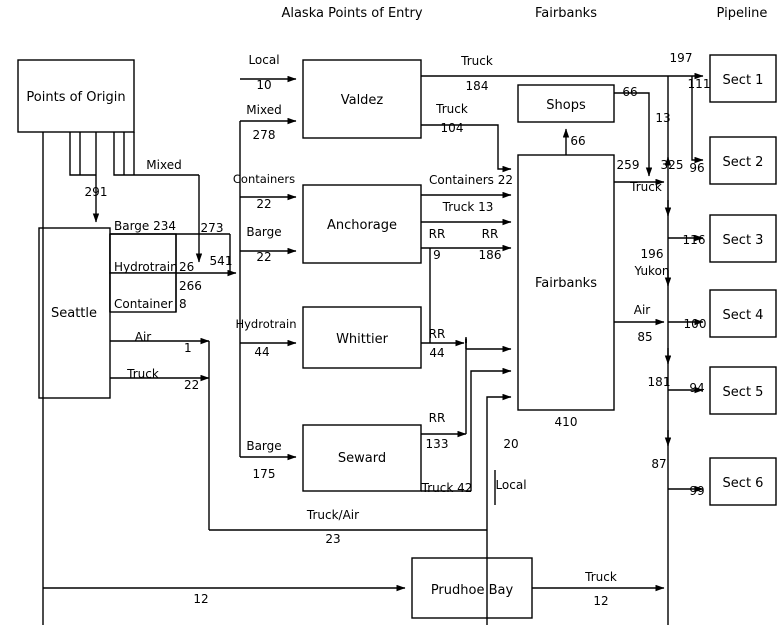  Describe the element at coordinates (263, 232) in the screenshot. I see `edge-label-anchorage-barge: Barge` at that location.